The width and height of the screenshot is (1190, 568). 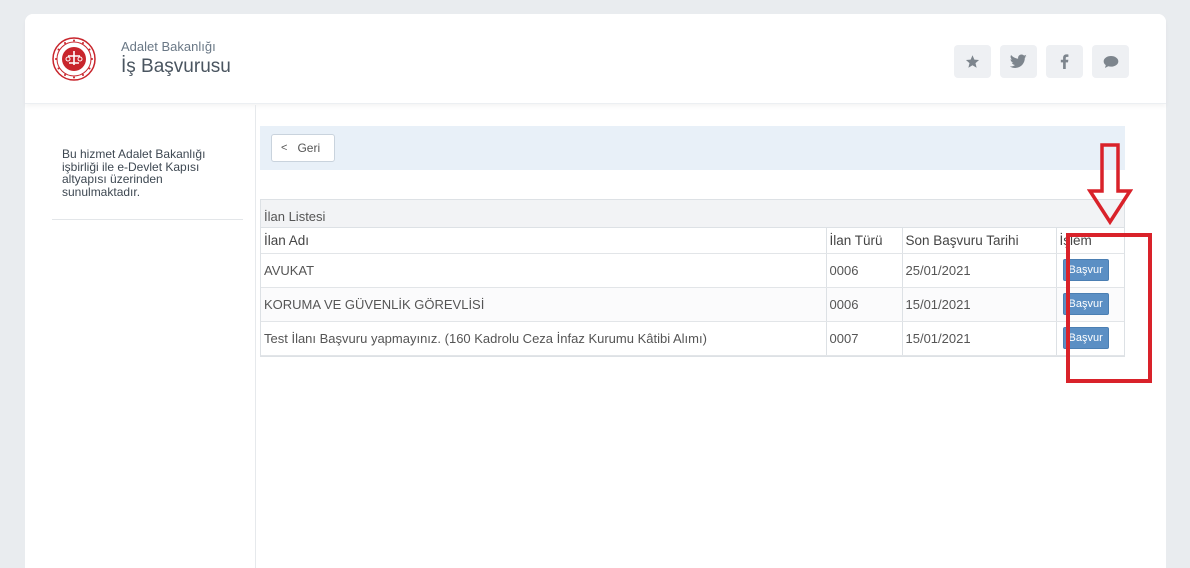 I want to click on back-button-label: Geri, so click(x=309, y=148).